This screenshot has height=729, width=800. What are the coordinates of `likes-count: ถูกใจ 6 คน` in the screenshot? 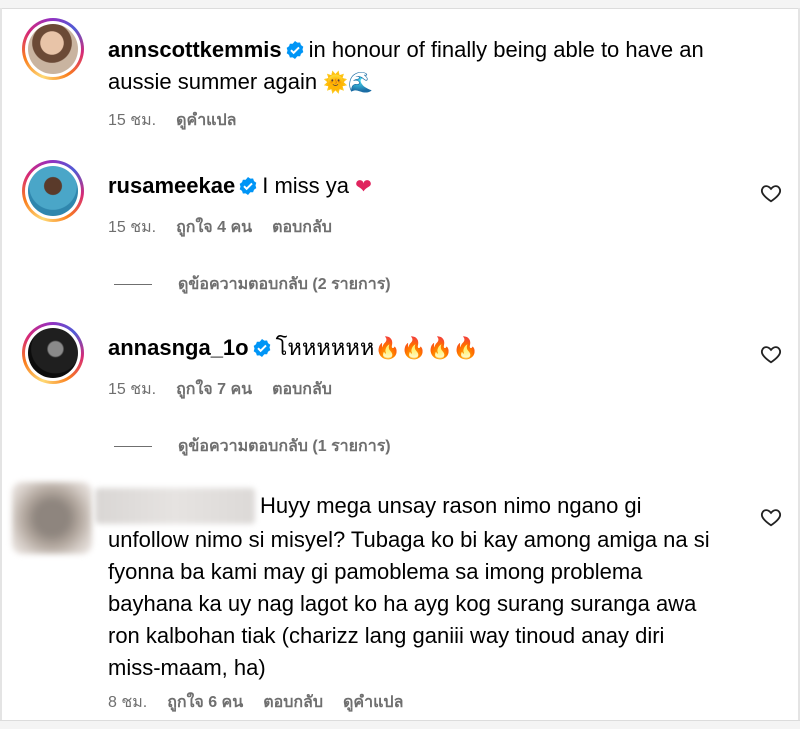 It's located at (205, 702).